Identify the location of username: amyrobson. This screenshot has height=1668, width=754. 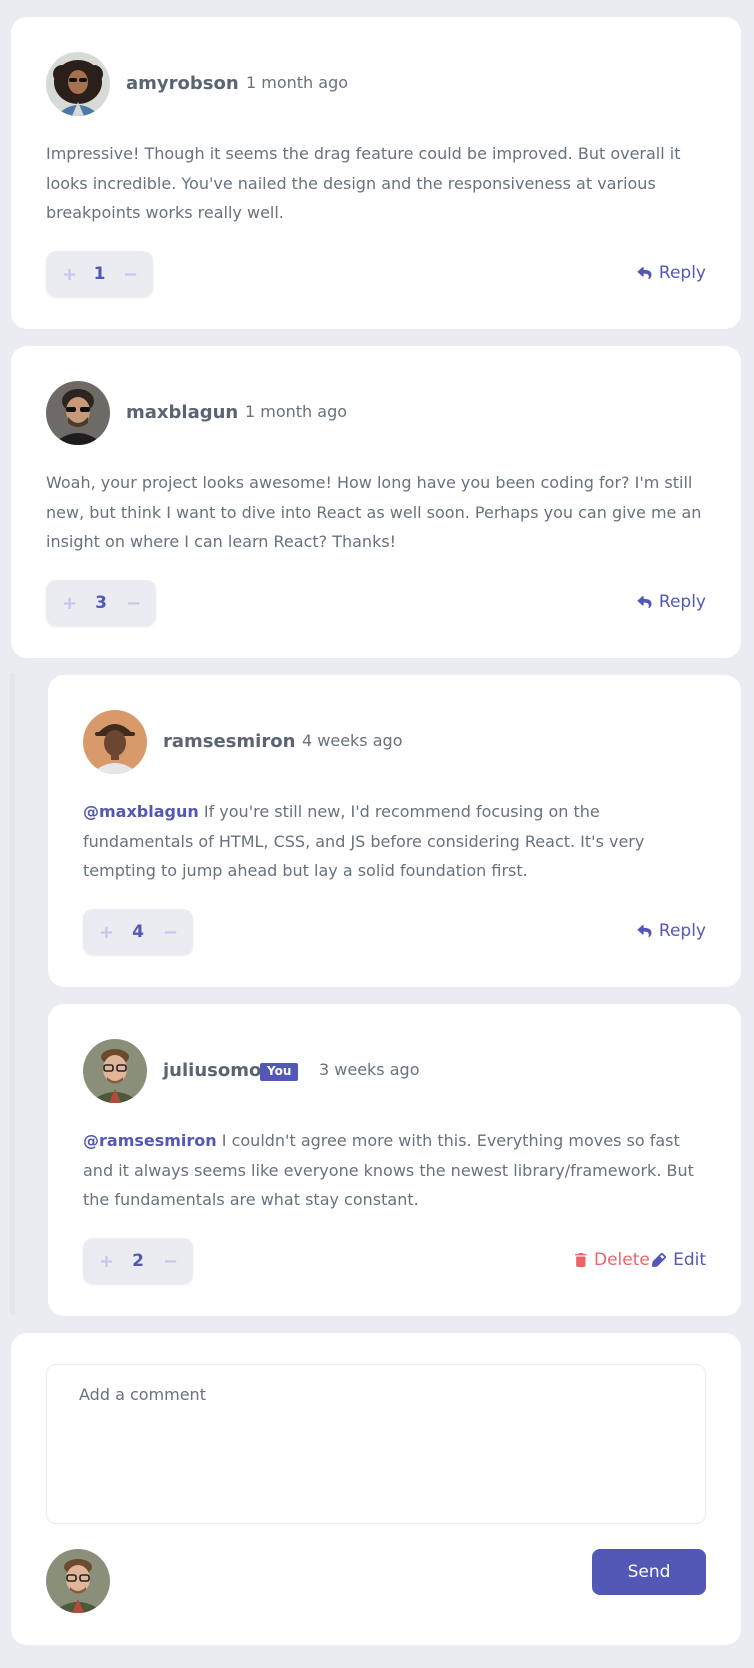
(182, 83).